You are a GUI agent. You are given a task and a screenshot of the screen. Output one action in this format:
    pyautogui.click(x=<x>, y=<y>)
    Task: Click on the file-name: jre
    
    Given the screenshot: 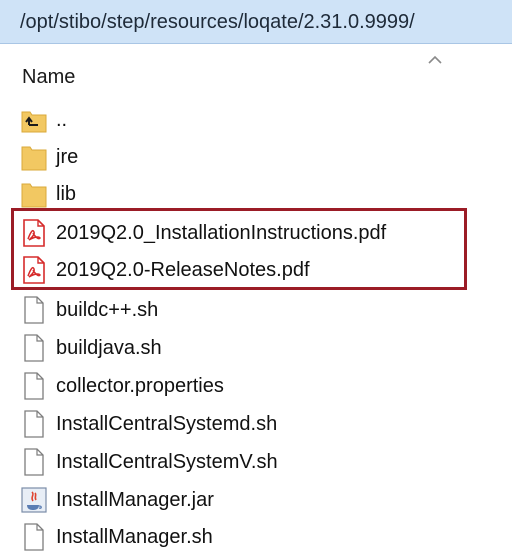 What is the action you would take?
    pyautogui.click(x=67, y=157)
    